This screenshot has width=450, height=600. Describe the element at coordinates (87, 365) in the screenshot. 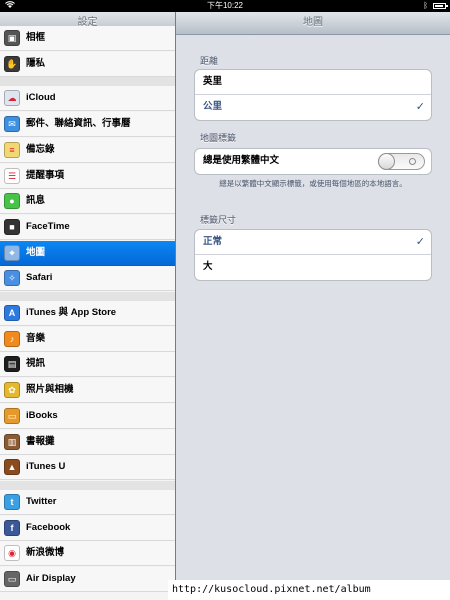

I see `sidebar-item-13: ▤ 視訊` at that location.